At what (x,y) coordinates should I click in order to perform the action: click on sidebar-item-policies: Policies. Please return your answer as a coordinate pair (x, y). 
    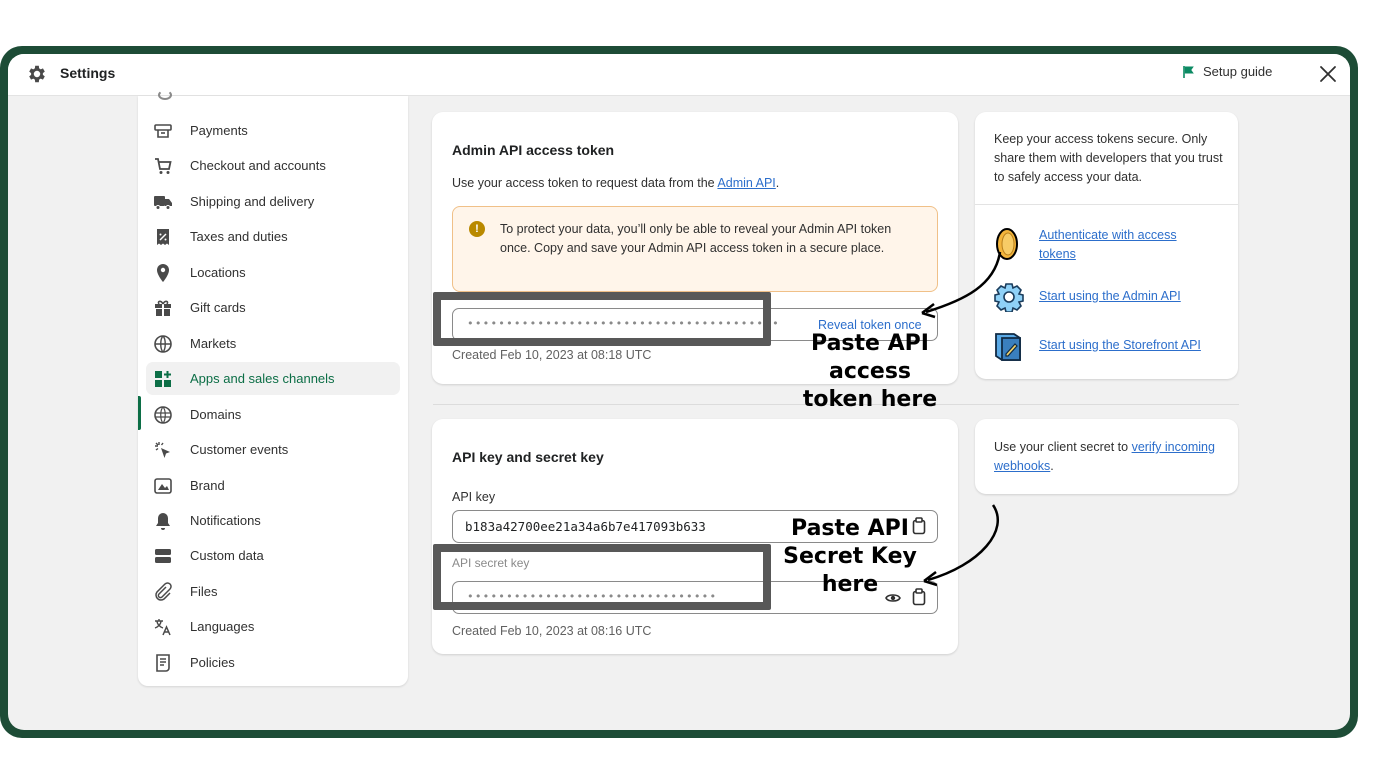
    Looking at the image, I should click on (273, 662).